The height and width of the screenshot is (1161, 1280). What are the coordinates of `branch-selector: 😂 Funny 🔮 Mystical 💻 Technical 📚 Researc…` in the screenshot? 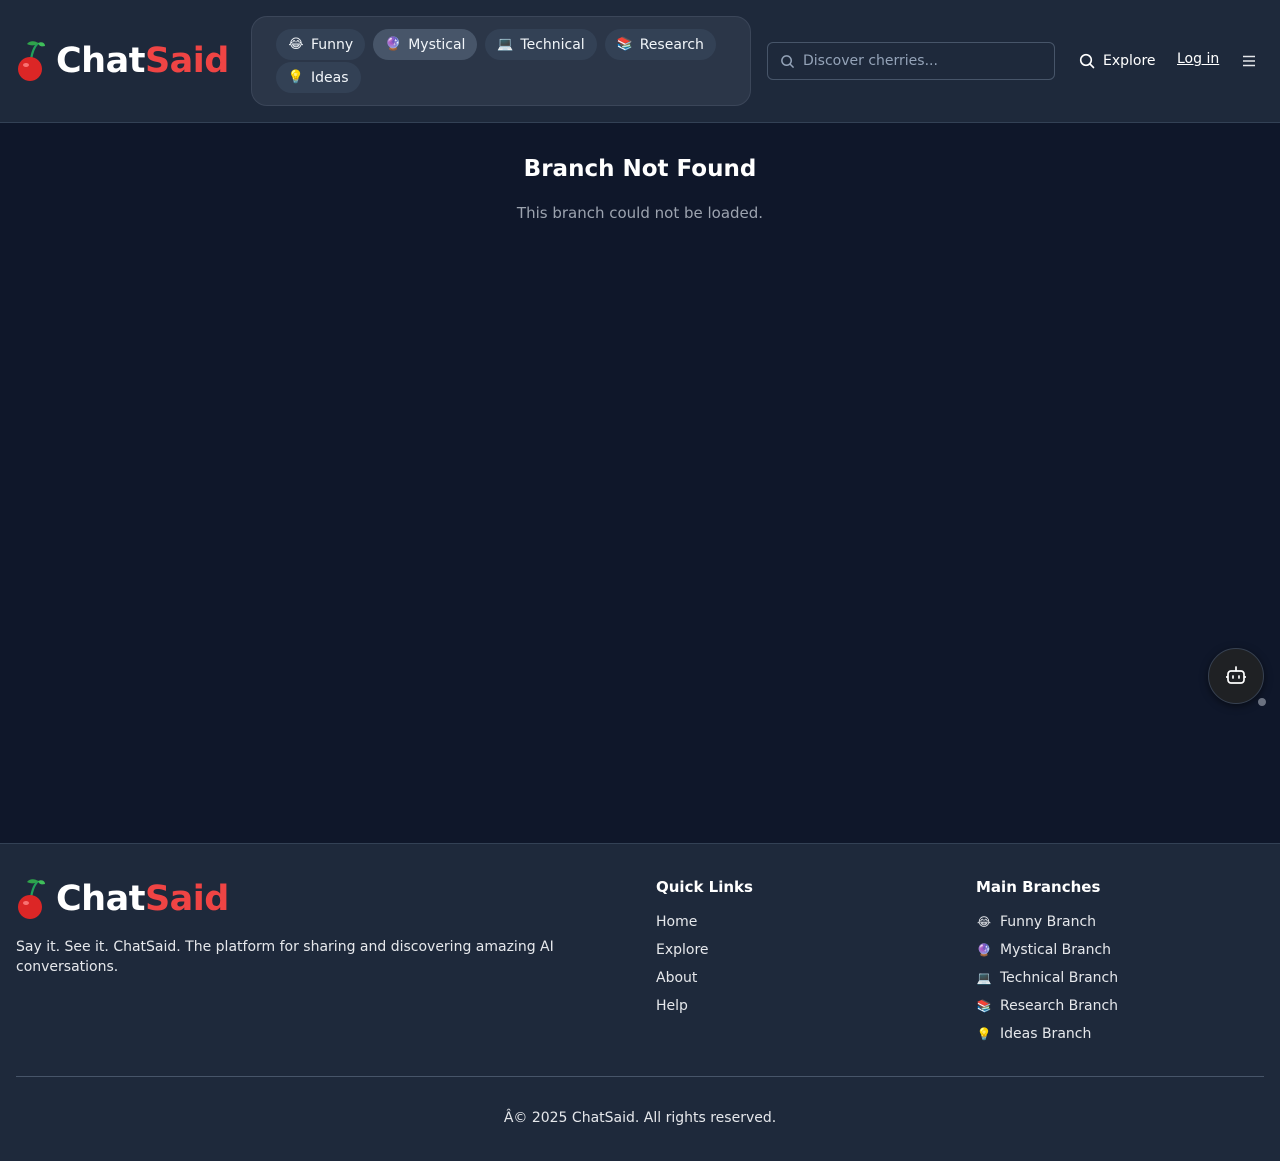 It's located at (501, 61).